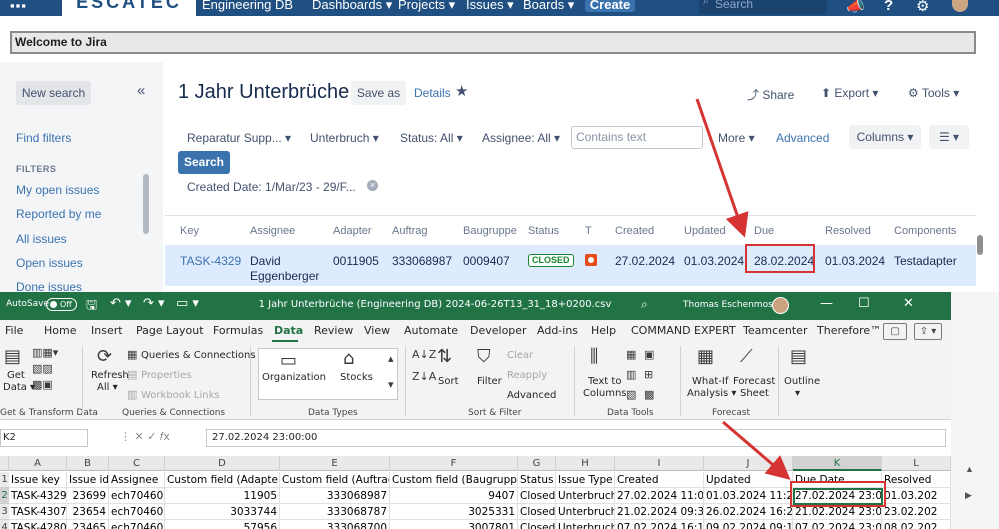  I want to click on excel-user-avatar, so click(780, 305).